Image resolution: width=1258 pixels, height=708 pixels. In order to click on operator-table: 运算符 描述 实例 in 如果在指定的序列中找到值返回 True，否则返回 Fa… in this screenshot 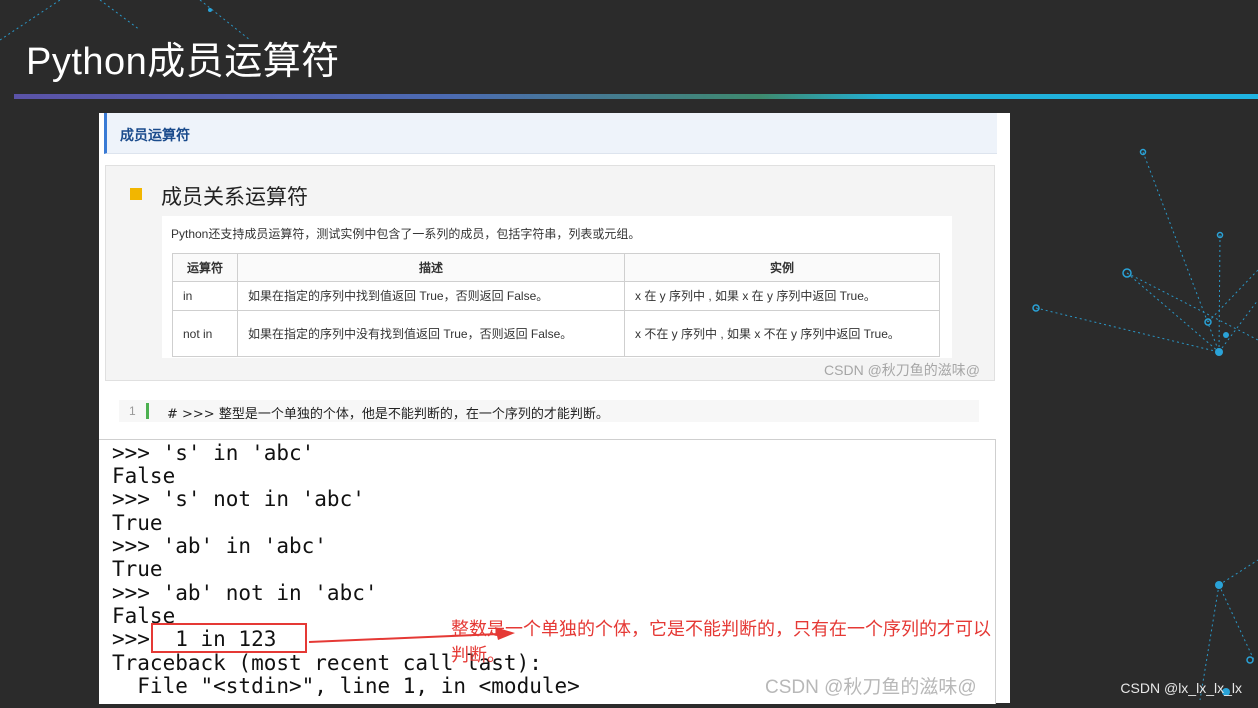, I will do `click(556, 305)`.